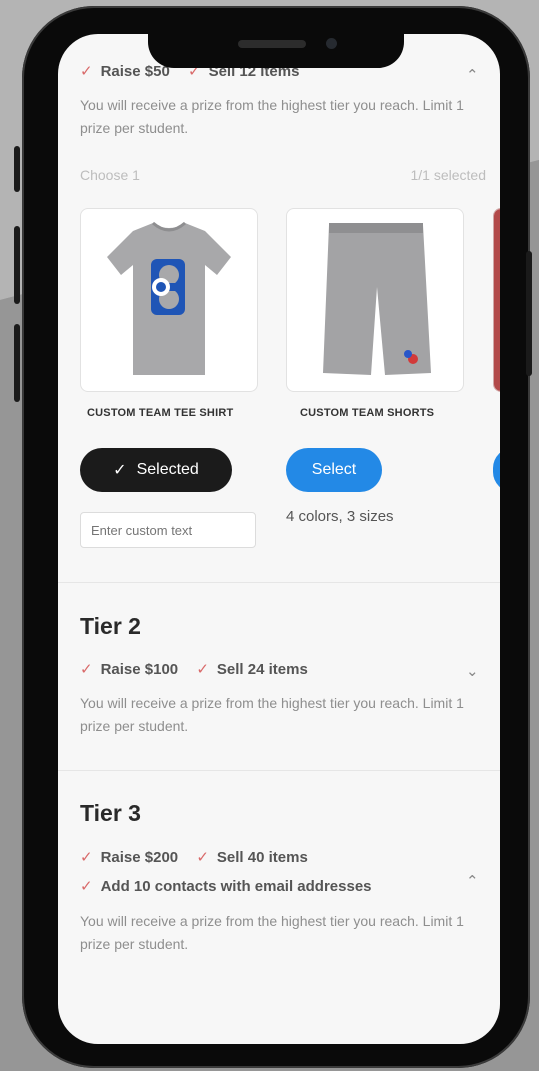  What do you see at coordinates (529, 313) in the screenshot?
I see `phone-power-button` at bounding box center [529, 313].